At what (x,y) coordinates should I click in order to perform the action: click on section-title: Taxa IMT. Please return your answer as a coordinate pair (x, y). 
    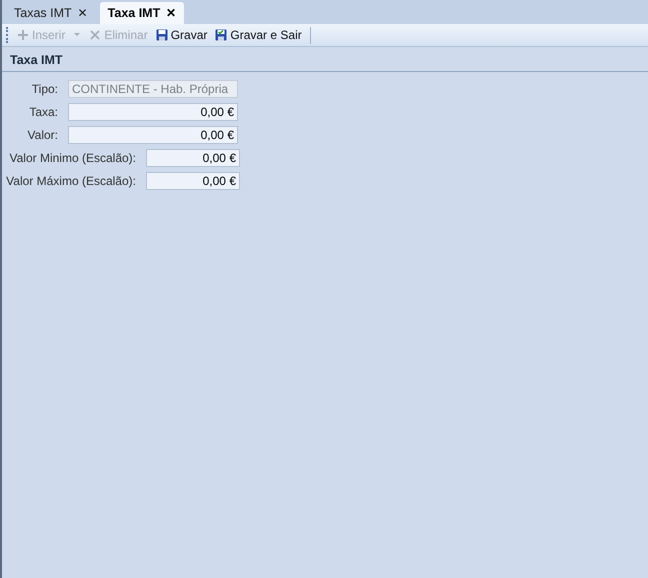
    Looking at the image, I should click on (325, 60).